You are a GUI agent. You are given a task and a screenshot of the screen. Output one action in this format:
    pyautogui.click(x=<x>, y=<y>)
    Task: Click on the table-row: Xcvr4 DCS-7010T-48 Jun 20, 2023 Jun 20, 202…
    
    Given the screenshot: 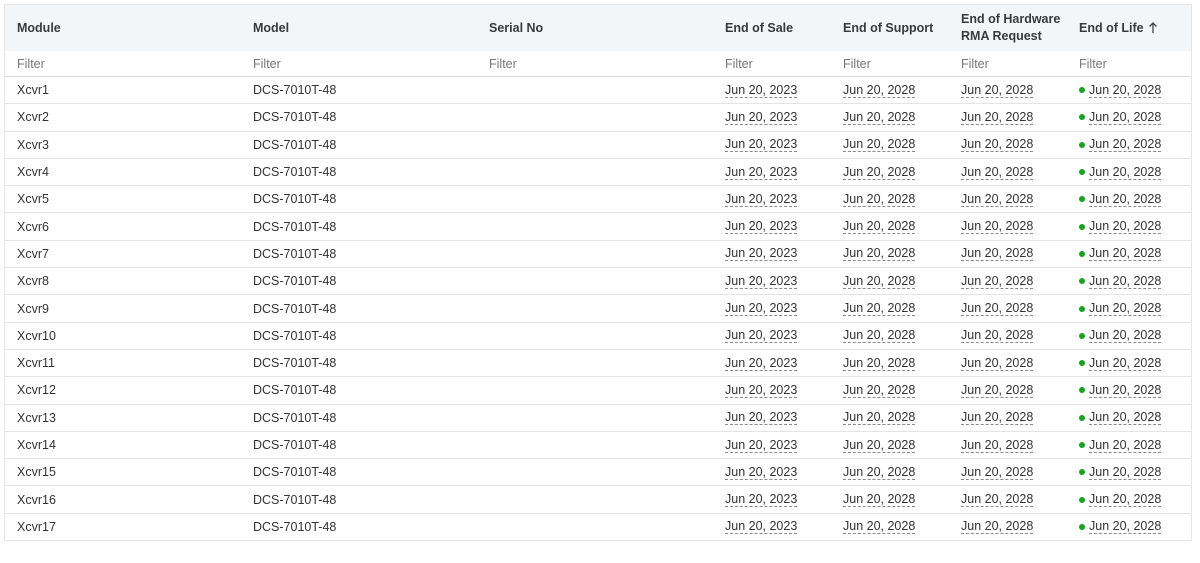 What is the action you would take?
    pyautogui.click(x=598, y=173)
    